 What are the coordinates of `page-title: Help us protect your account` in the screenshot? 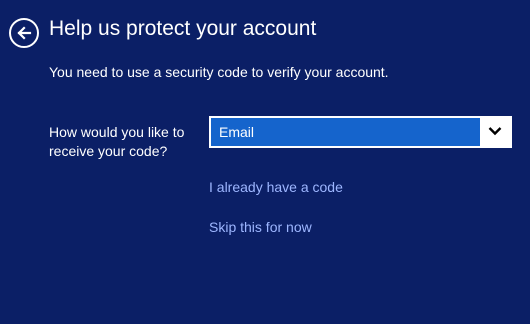 It's located at (183, 28).